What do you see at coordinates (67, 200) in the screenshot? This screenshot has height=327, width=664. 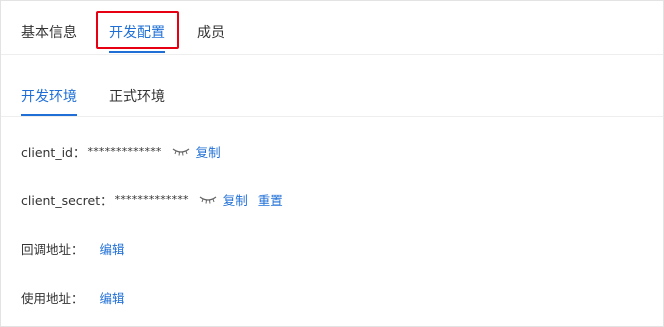 I see `client-secret-label: client_secret：` at bounding box center [67, 200].